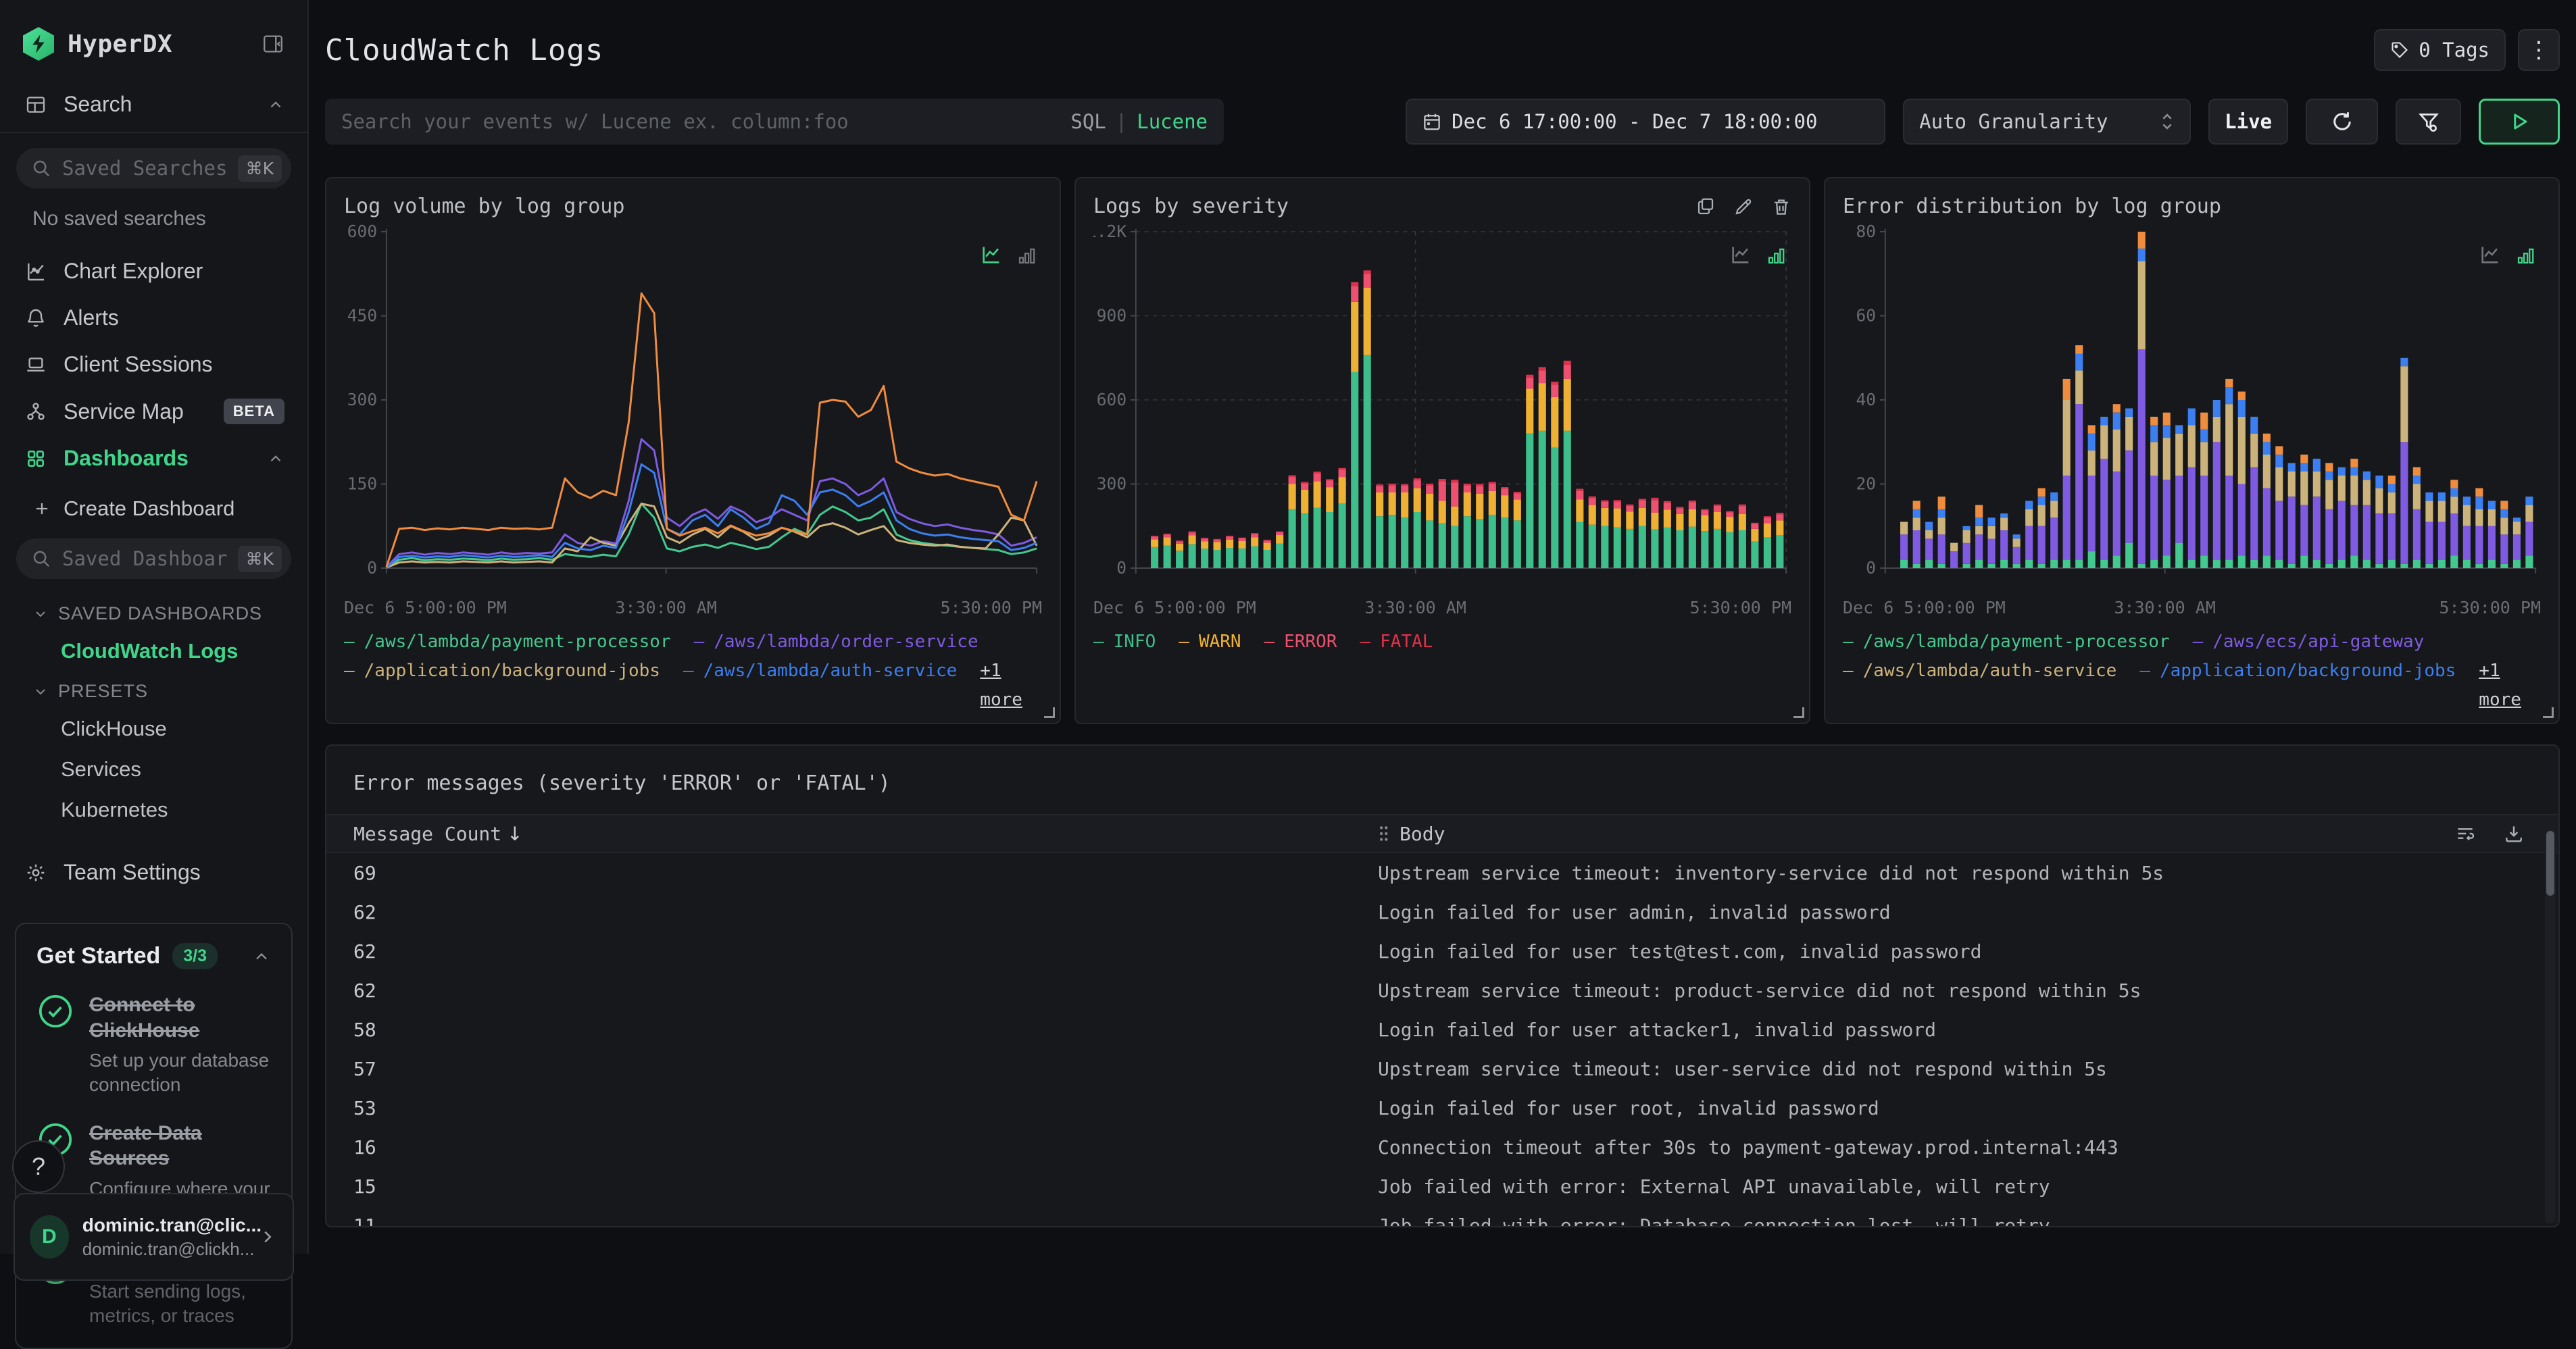 The width and height of the screenshot is (2576, 1349). I want to click on legend-item: —ERROR, so click(1300, 642).